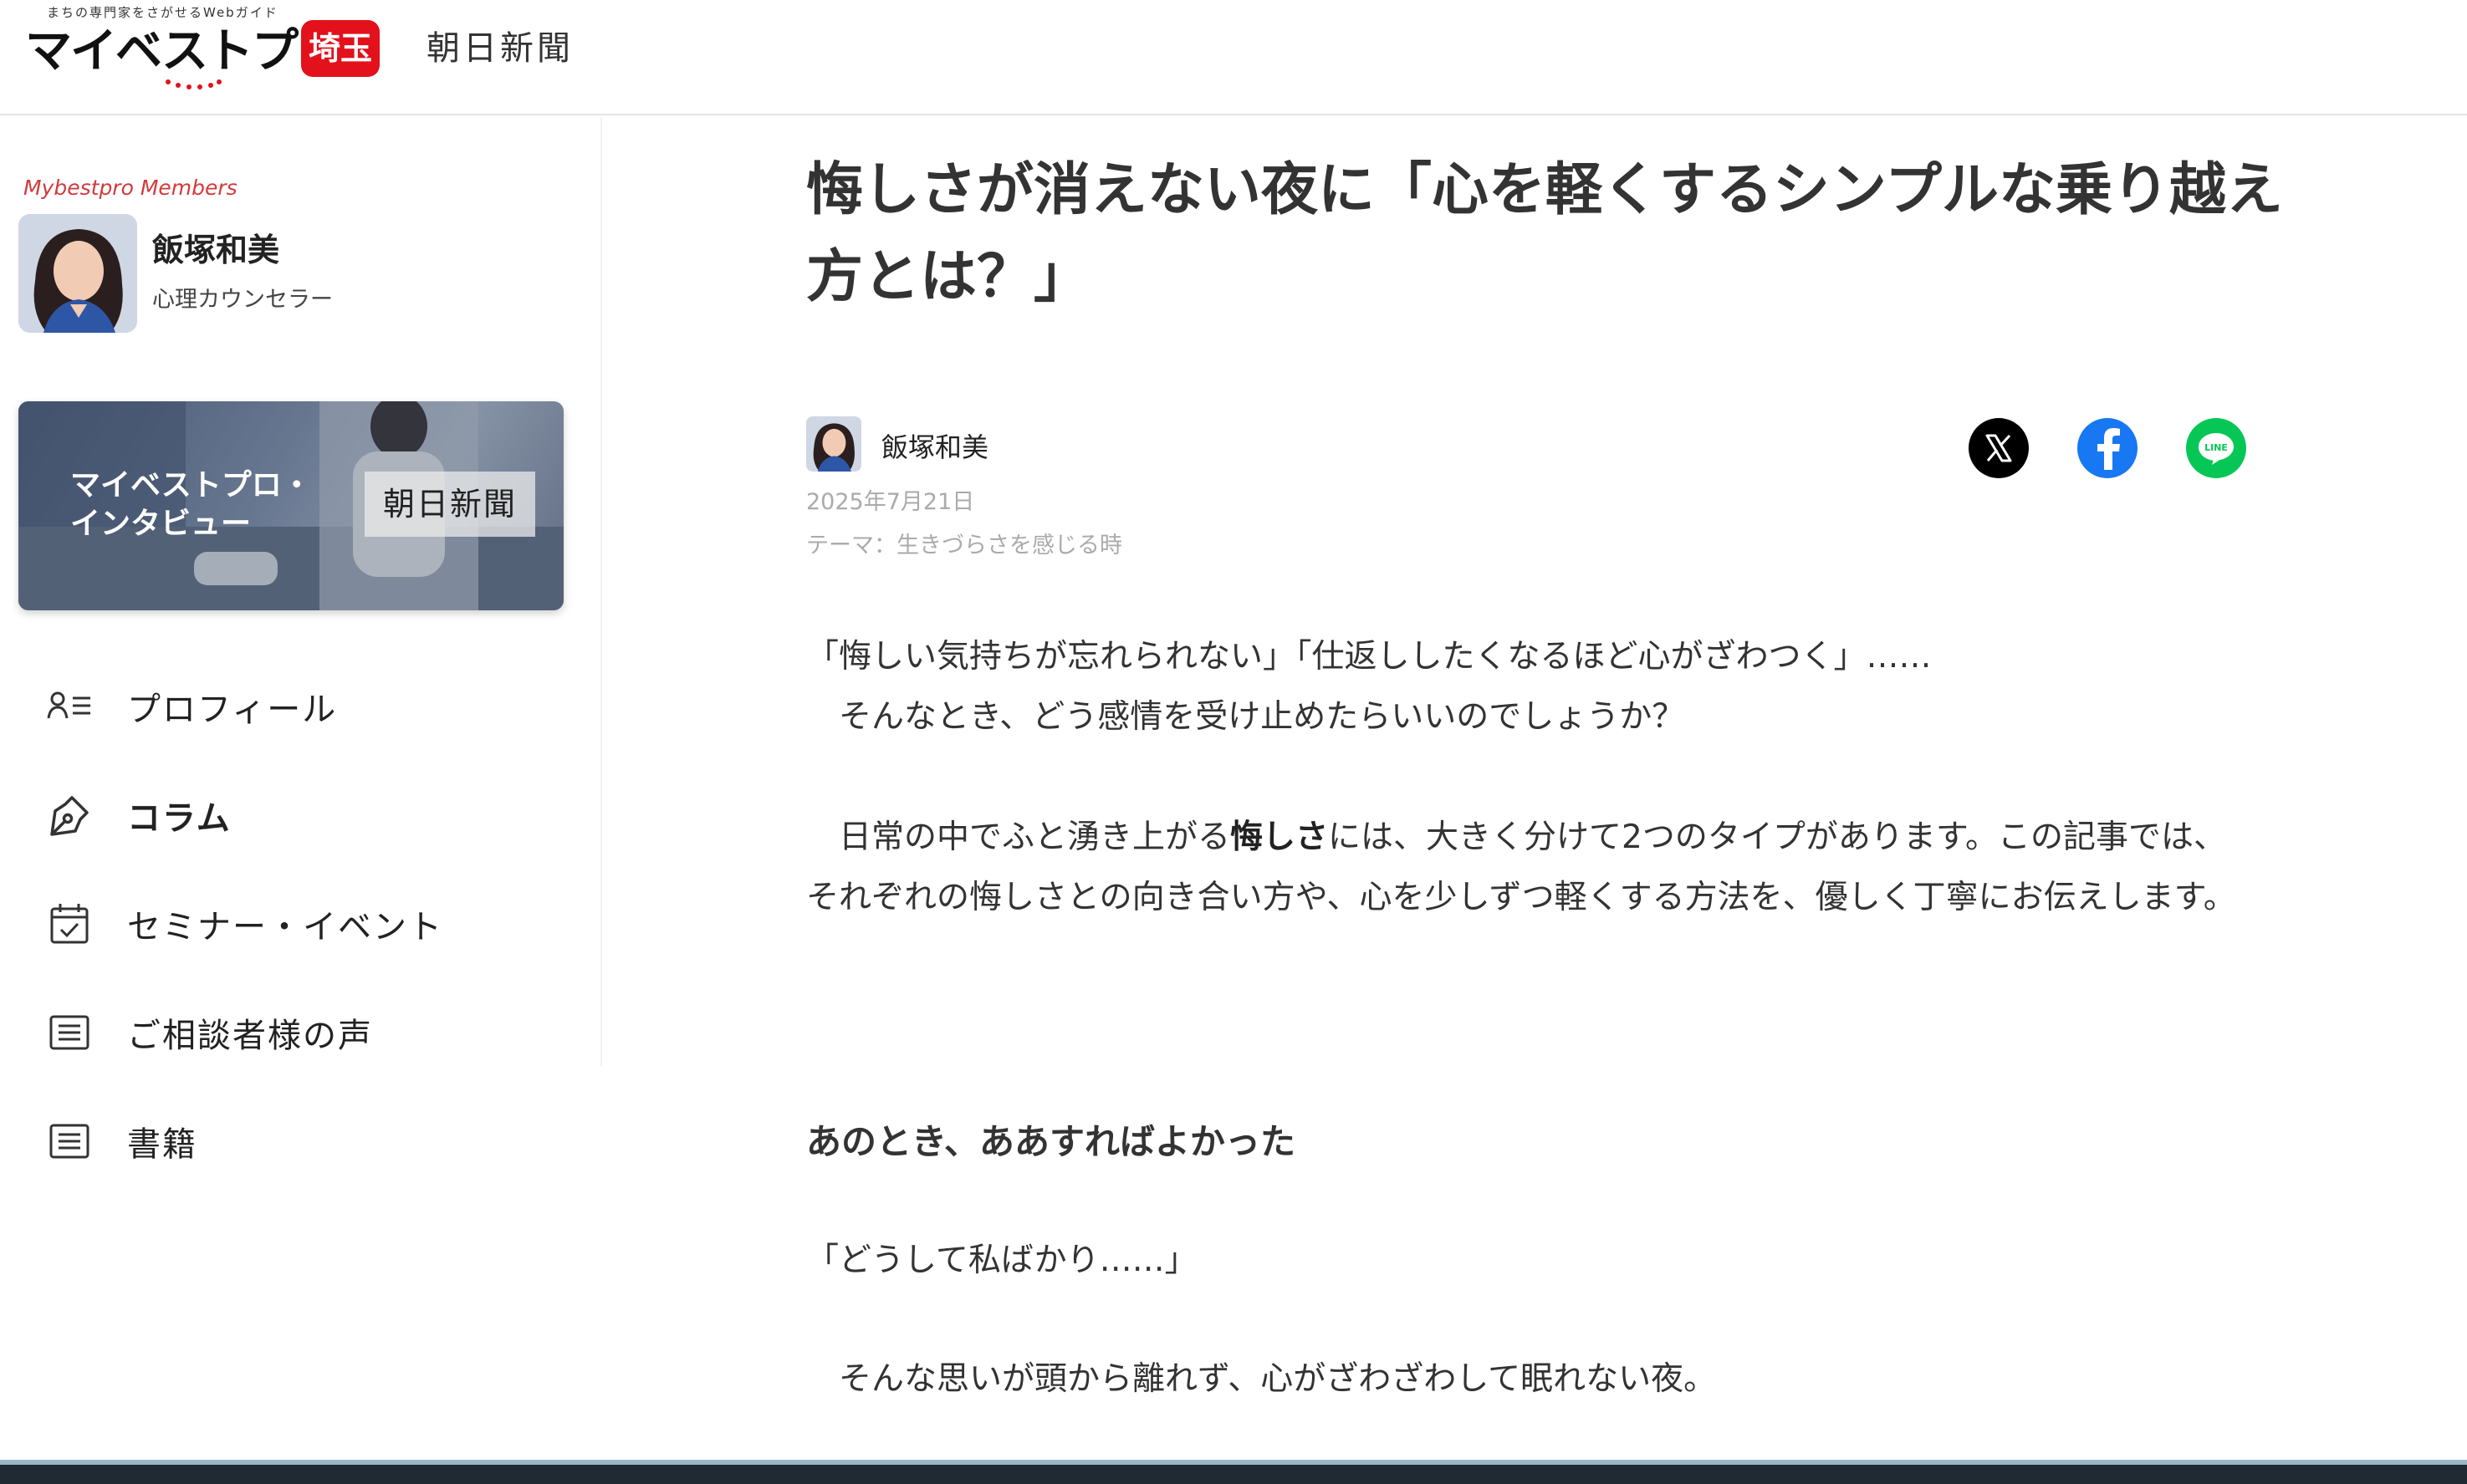 This screenshot has width=2467, height=1484. I want to click on sidebar-item-seminar: セミナー・イベント, so click(301, 923).